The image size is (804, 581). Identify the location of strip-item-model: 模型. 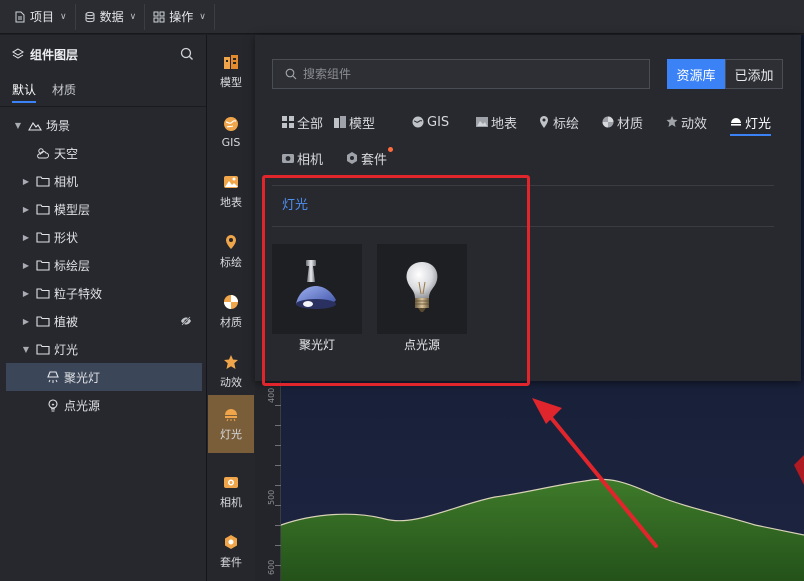
(231, 72).